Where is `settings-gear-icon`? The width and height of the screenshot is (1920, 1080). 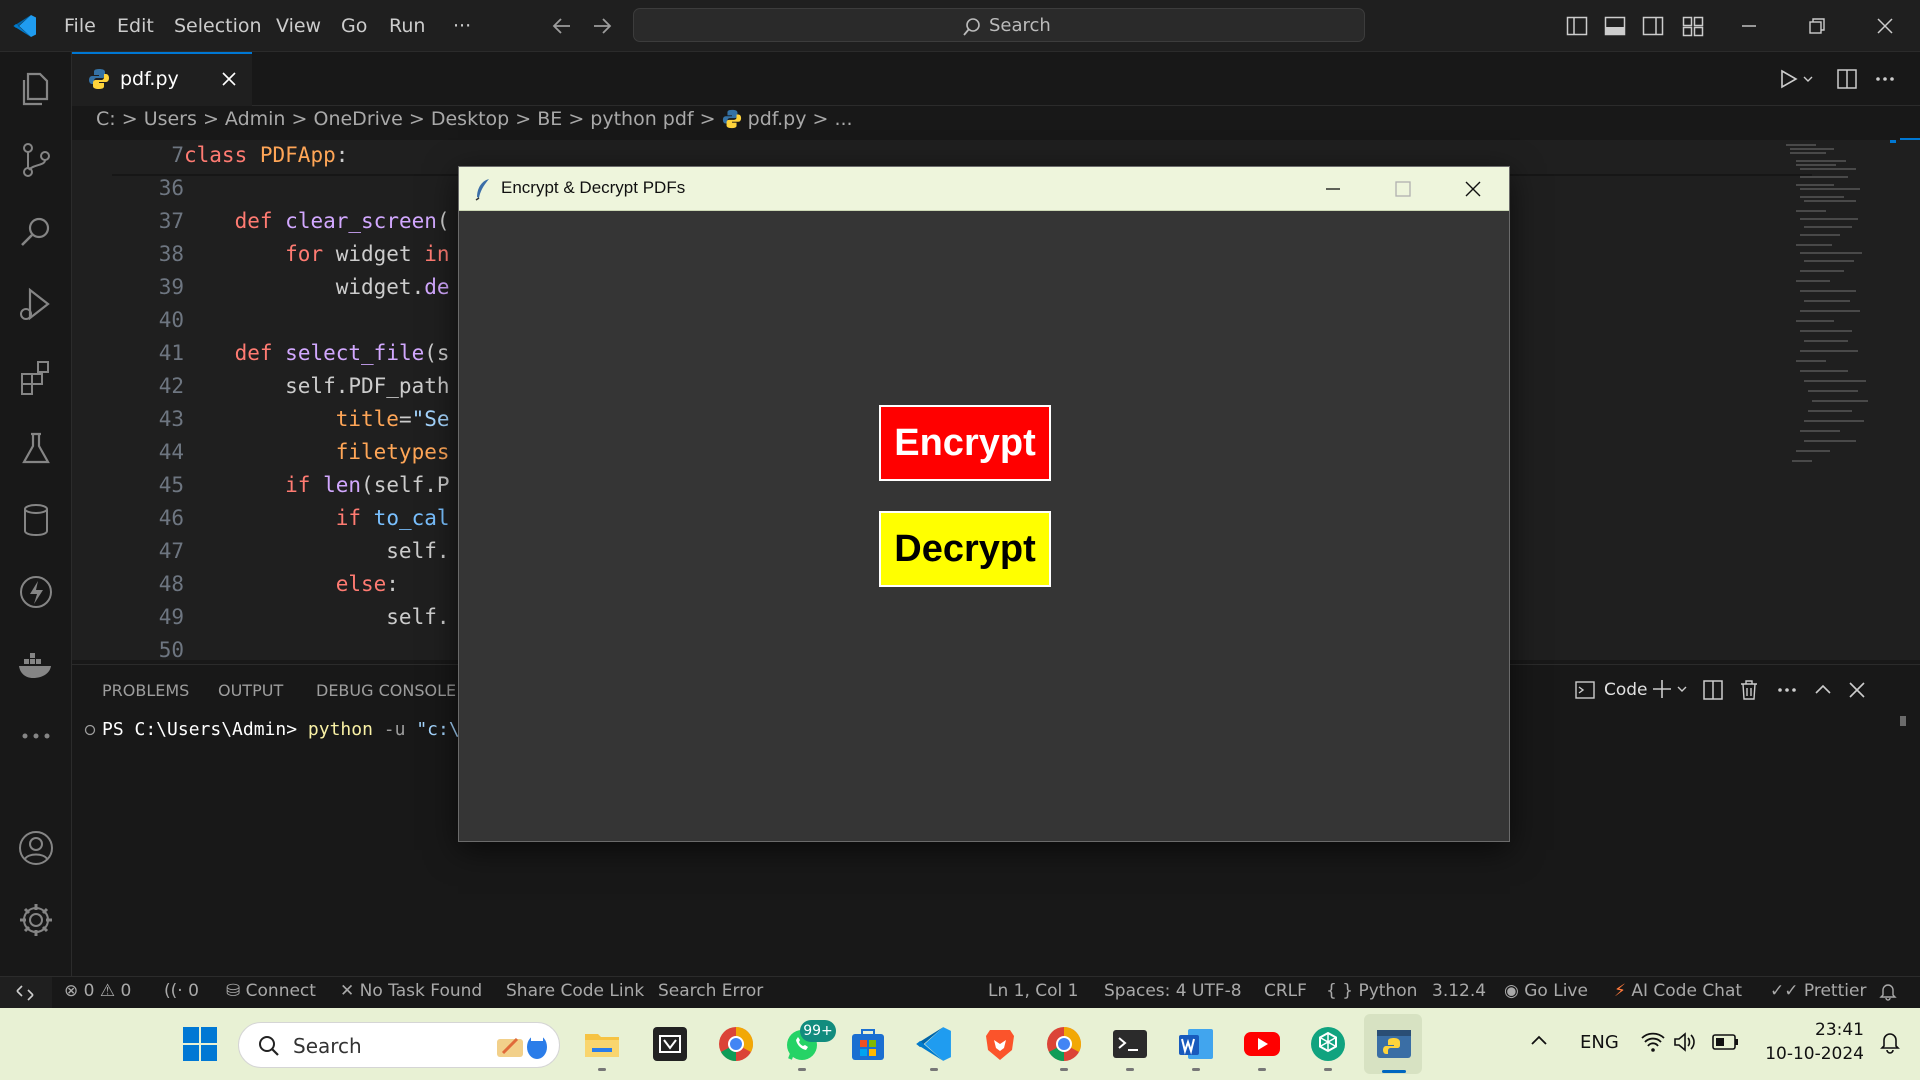 settings-gear-icon is located at coordinates (36, 920).